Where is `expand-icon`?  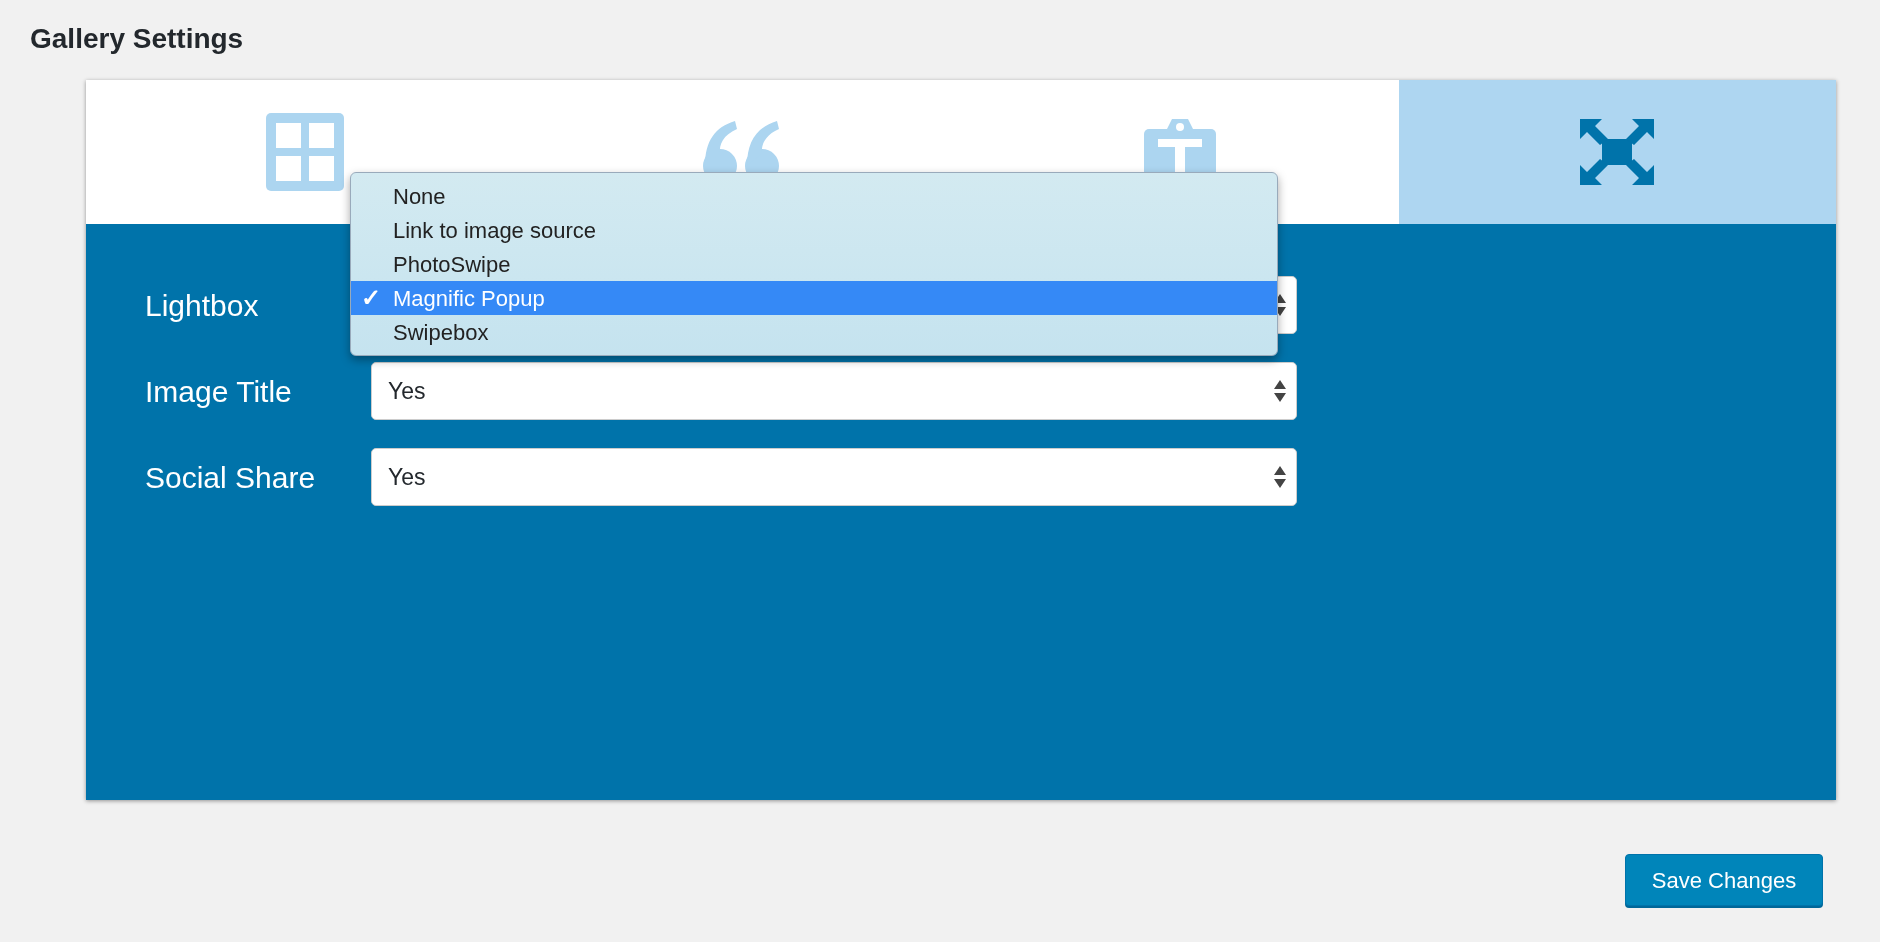
expand-icon is located at coordinates (1617, 152).